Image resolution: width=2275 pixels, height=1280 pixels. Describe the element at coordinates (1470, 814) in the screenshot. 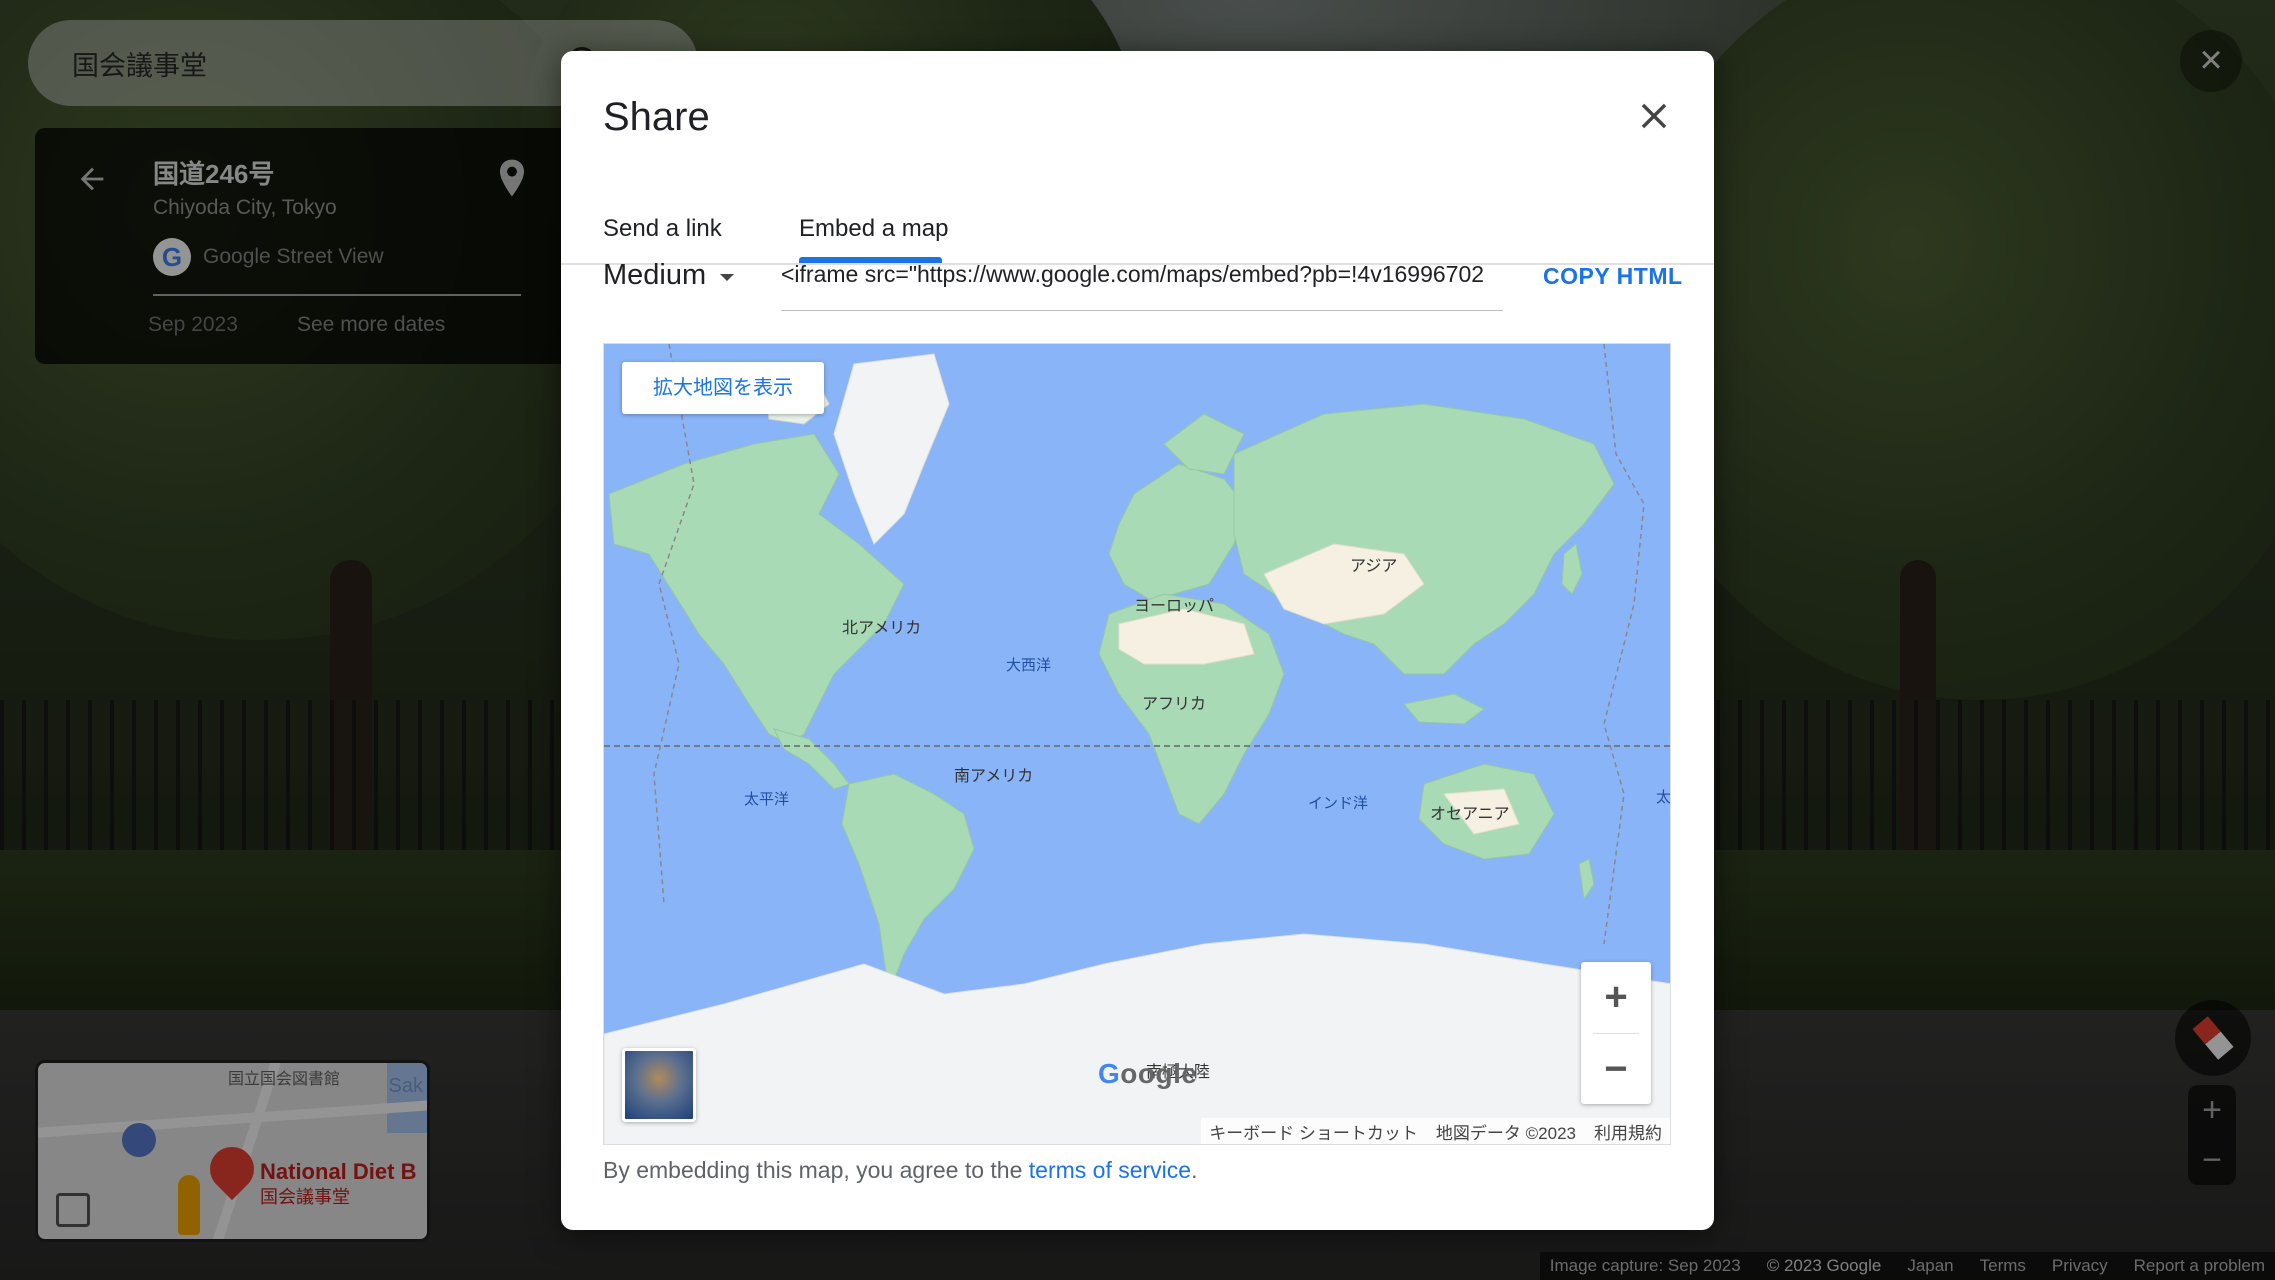

I see `label-oceania: オセアニア` at that location.